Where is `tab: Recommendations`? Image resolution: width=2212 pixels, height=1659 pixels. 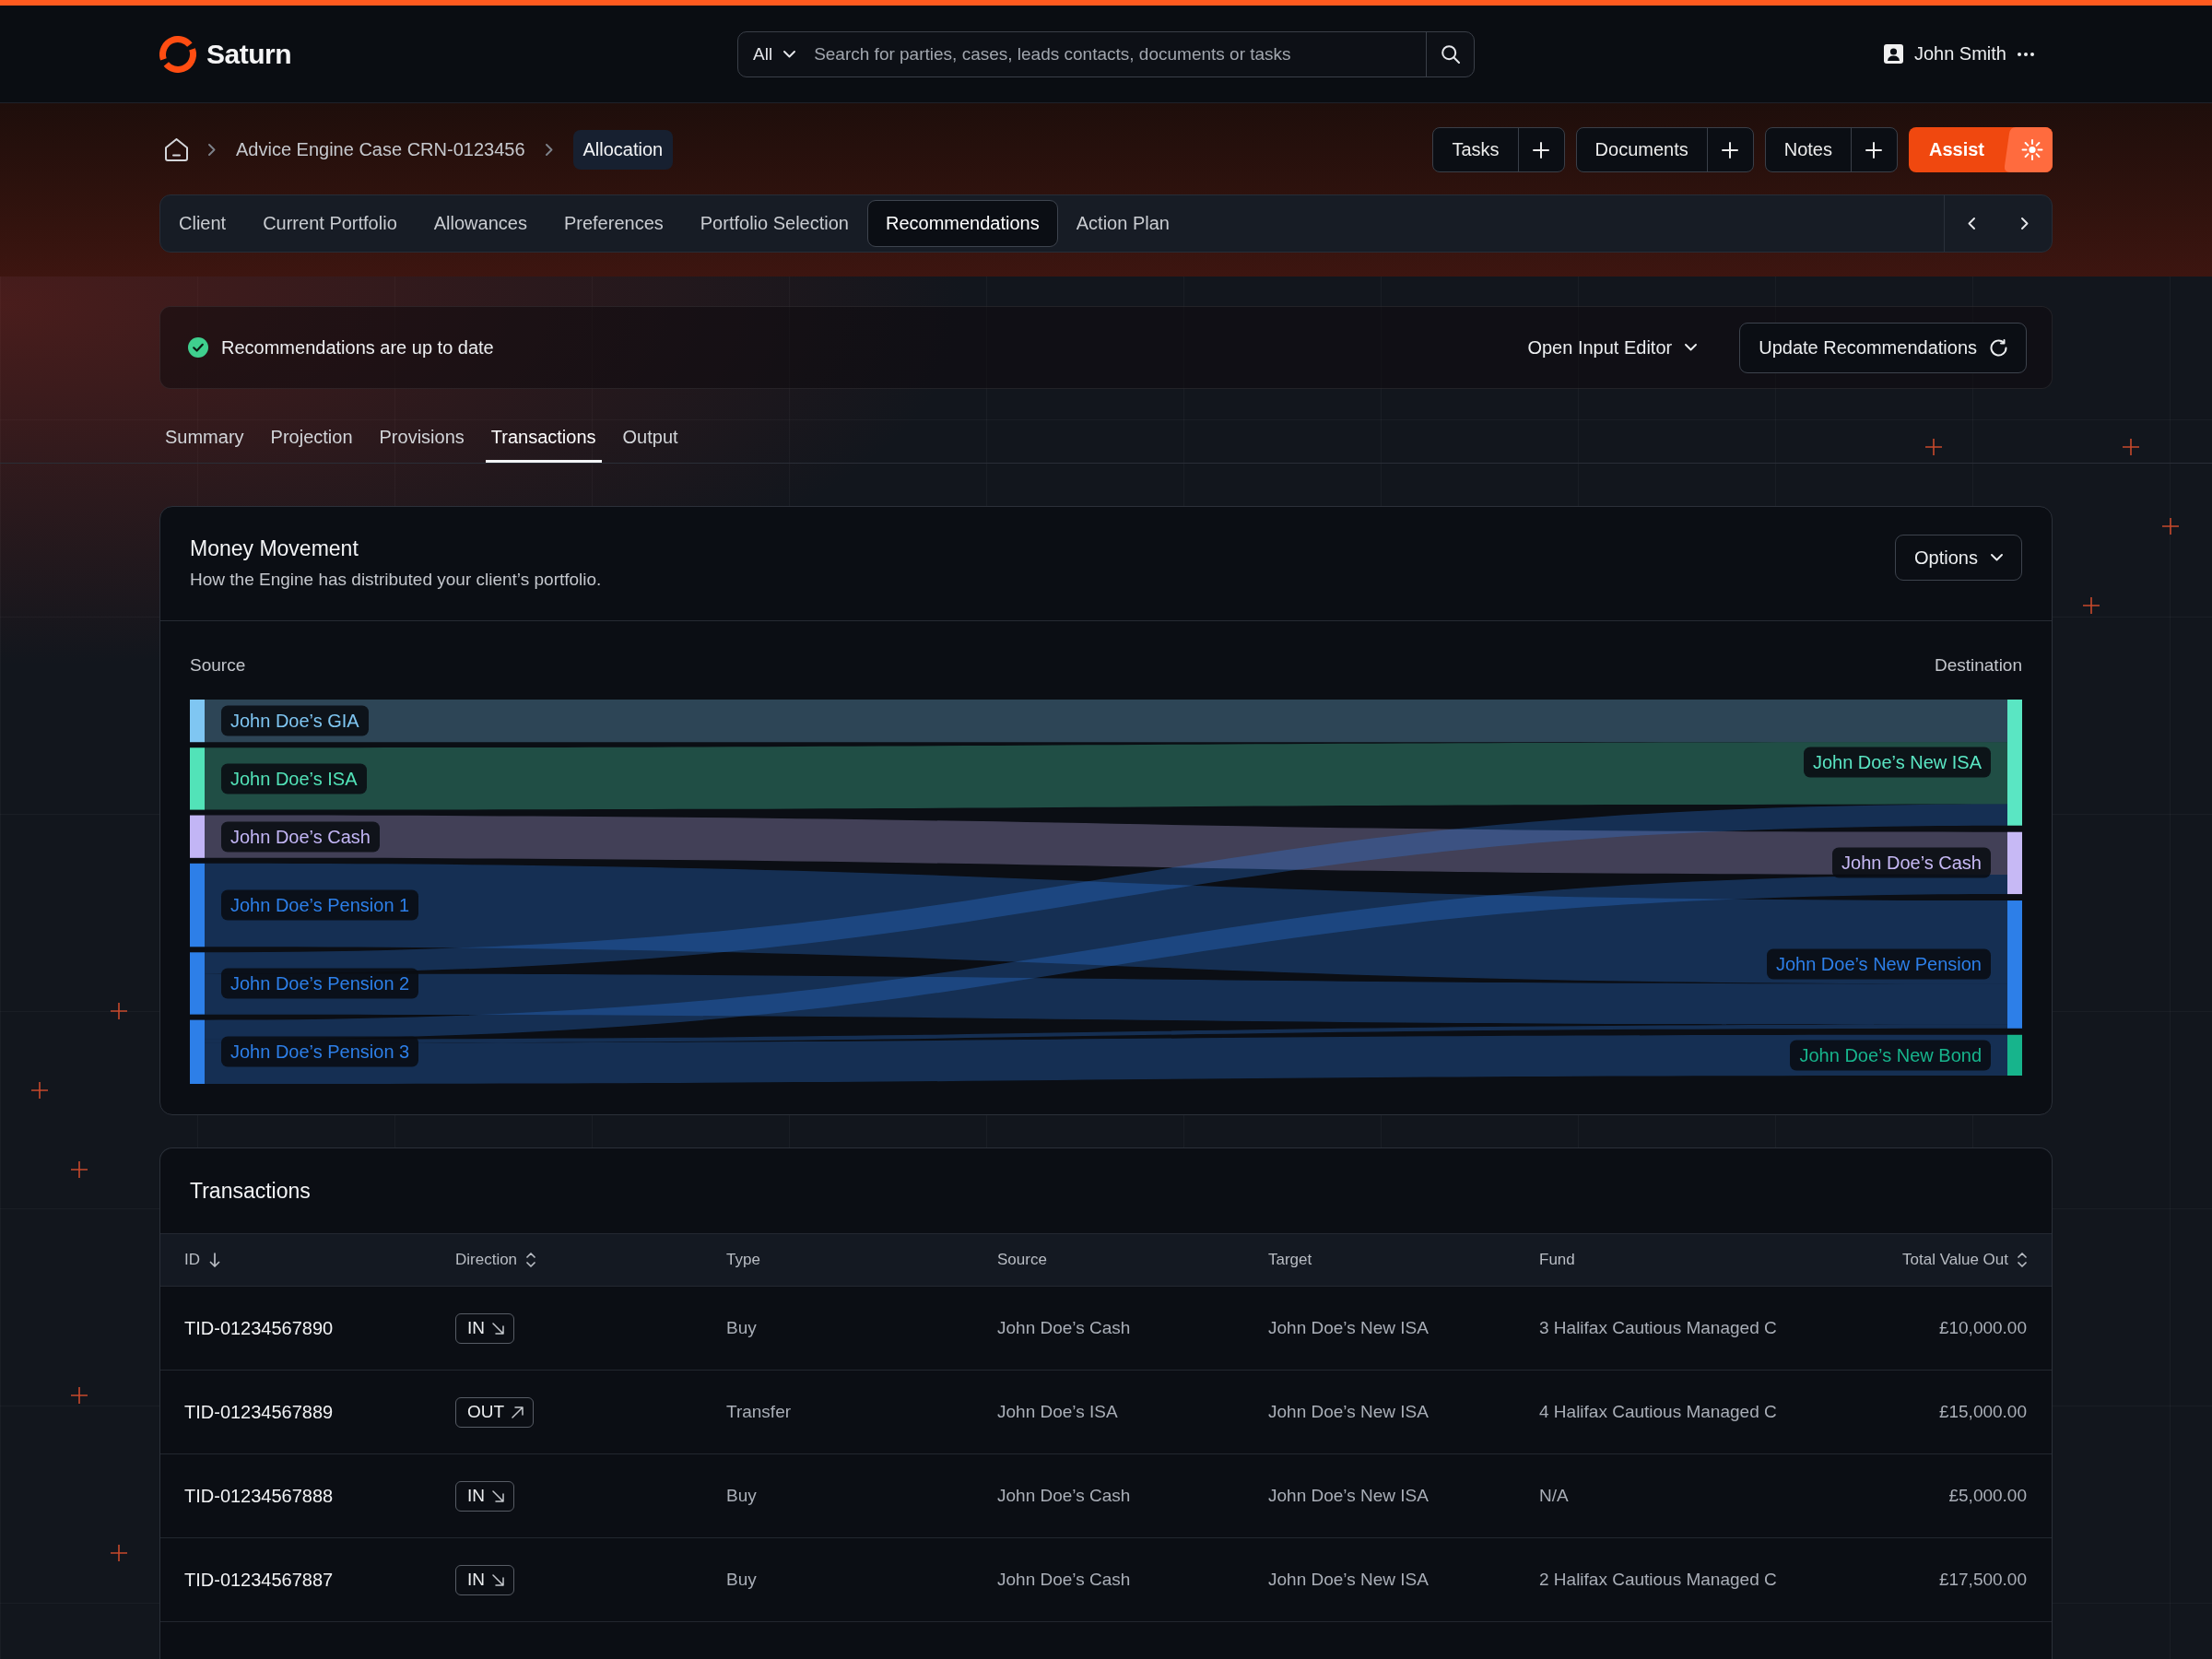
tab: Recommendations is located at coordinates (962, 223).